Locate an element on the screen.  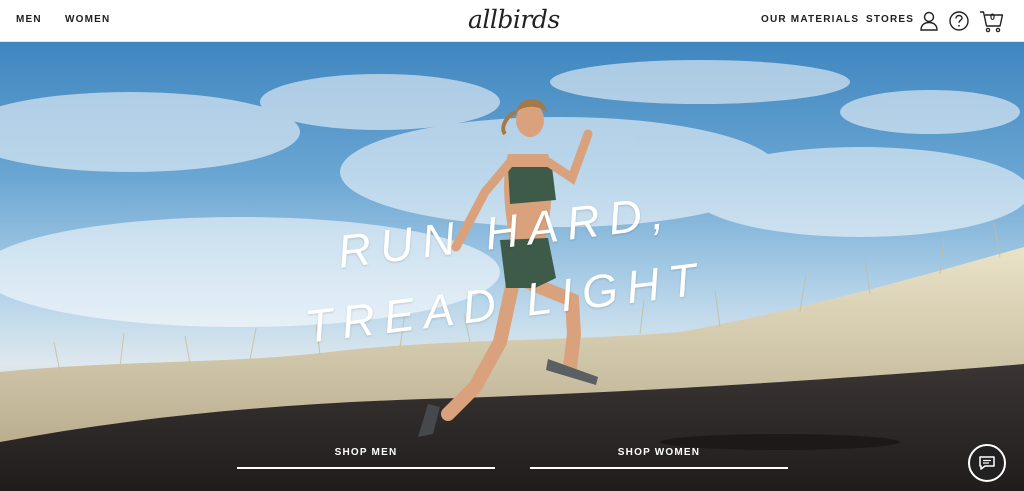
nav-women-link: WOMEN is located at coordinates (87, 19).